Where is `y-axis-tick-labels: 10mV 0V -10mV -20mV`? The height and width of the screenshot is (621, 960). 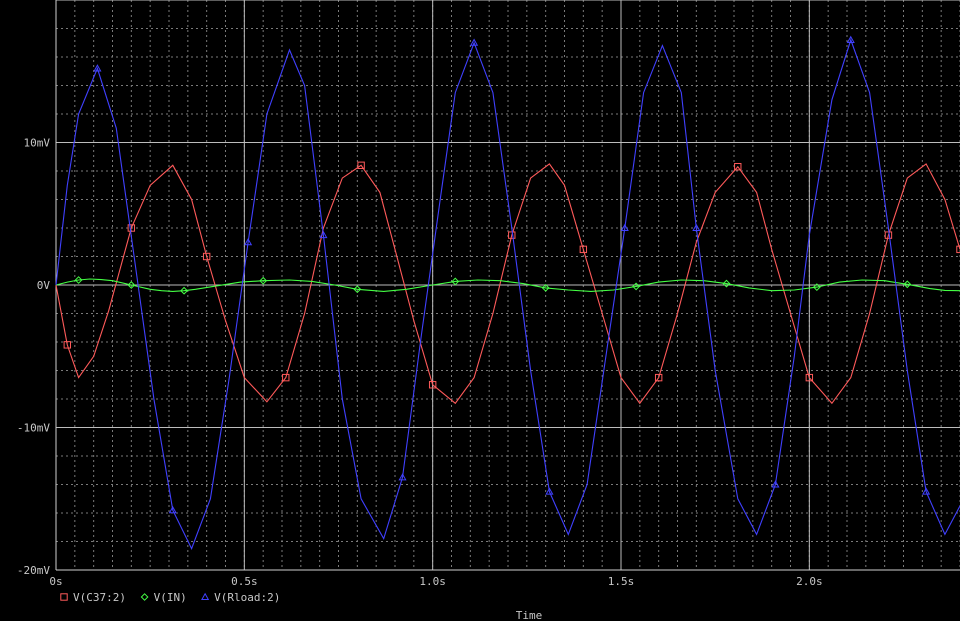 y-axis-tick-labels: 10mV 0V -10mV -20mV is located at coordinates (33, 357).